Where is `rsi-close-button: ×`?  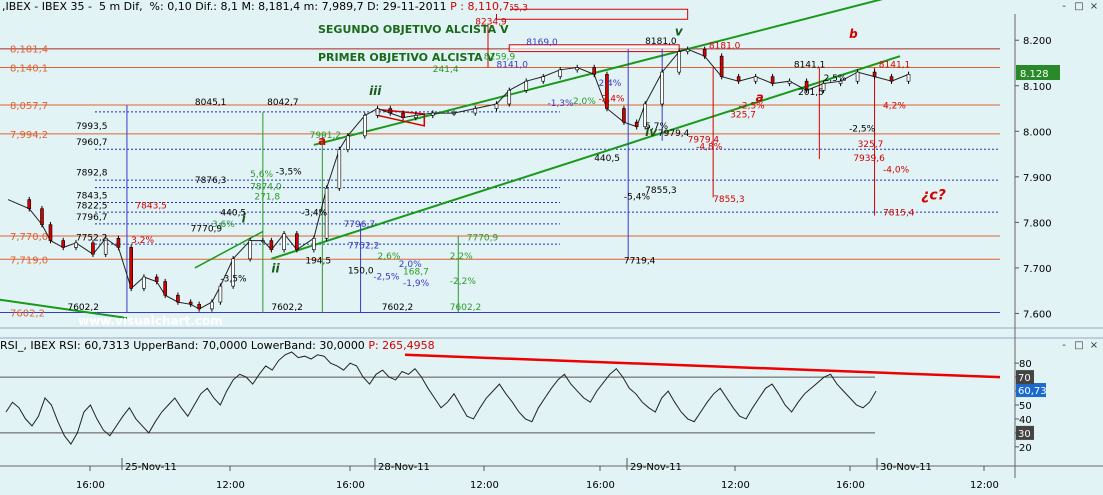
rsi-close-button: × is located at coordinates (1094, 345).